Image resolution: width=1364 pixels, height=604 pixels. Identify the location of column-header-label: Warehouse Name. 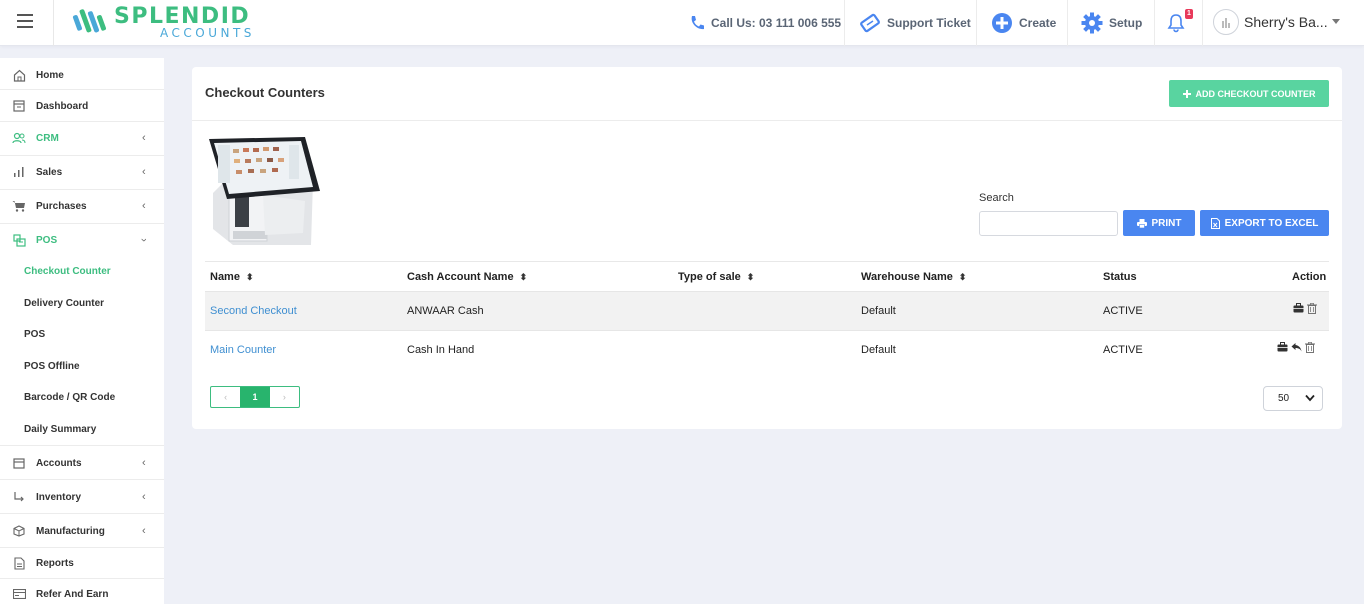
(907, 277).